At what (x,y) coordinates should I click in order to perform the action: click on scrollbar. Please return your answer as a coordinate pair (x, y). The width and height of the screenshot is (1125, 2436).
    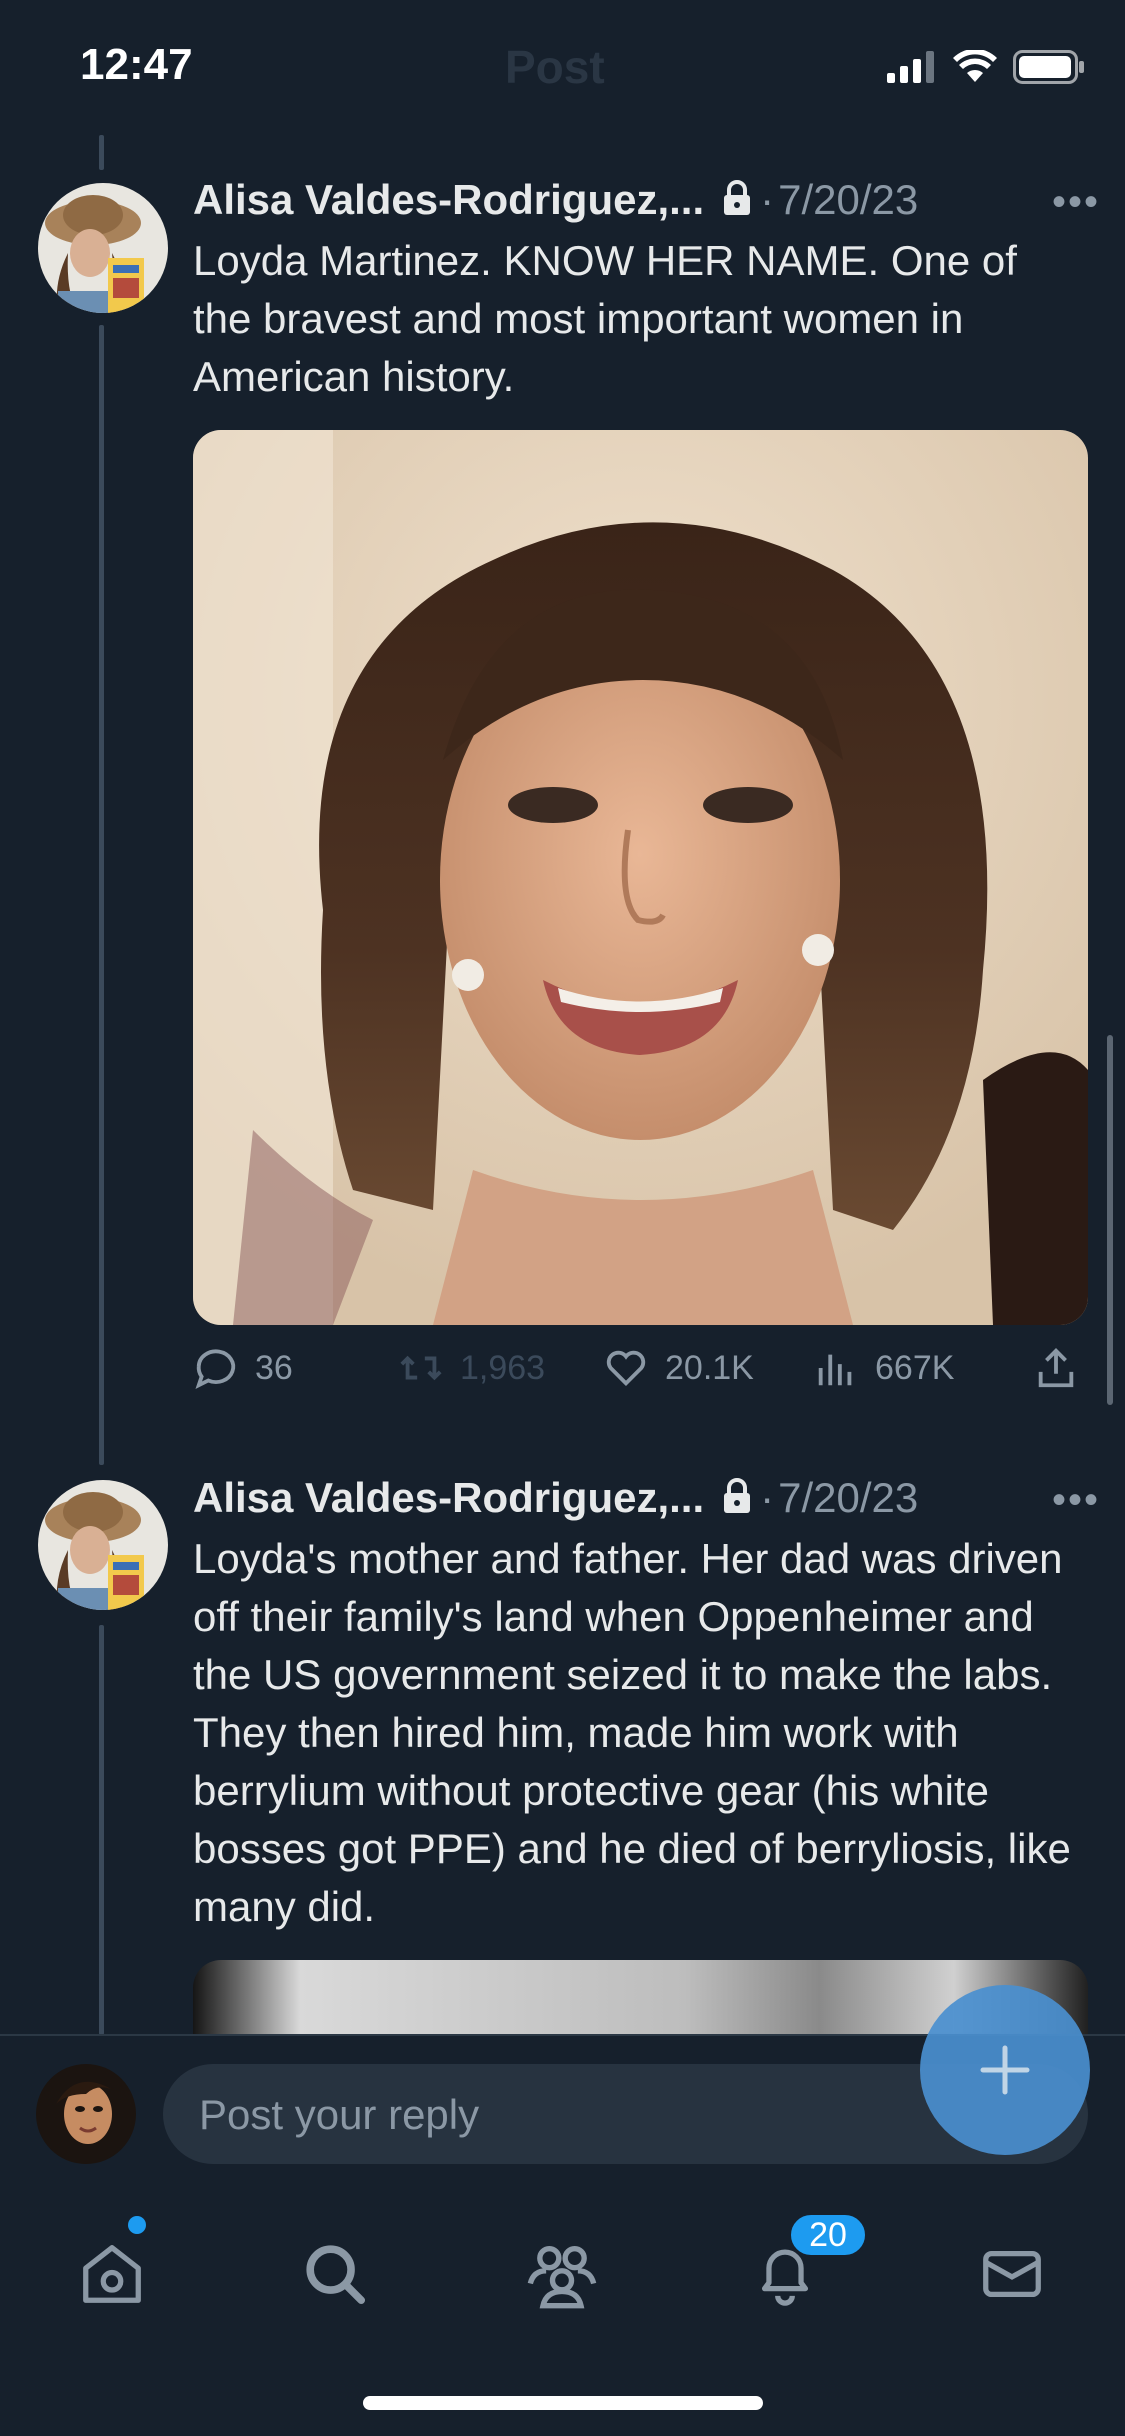
    Looking at the image, I should click on (1110, 1220).